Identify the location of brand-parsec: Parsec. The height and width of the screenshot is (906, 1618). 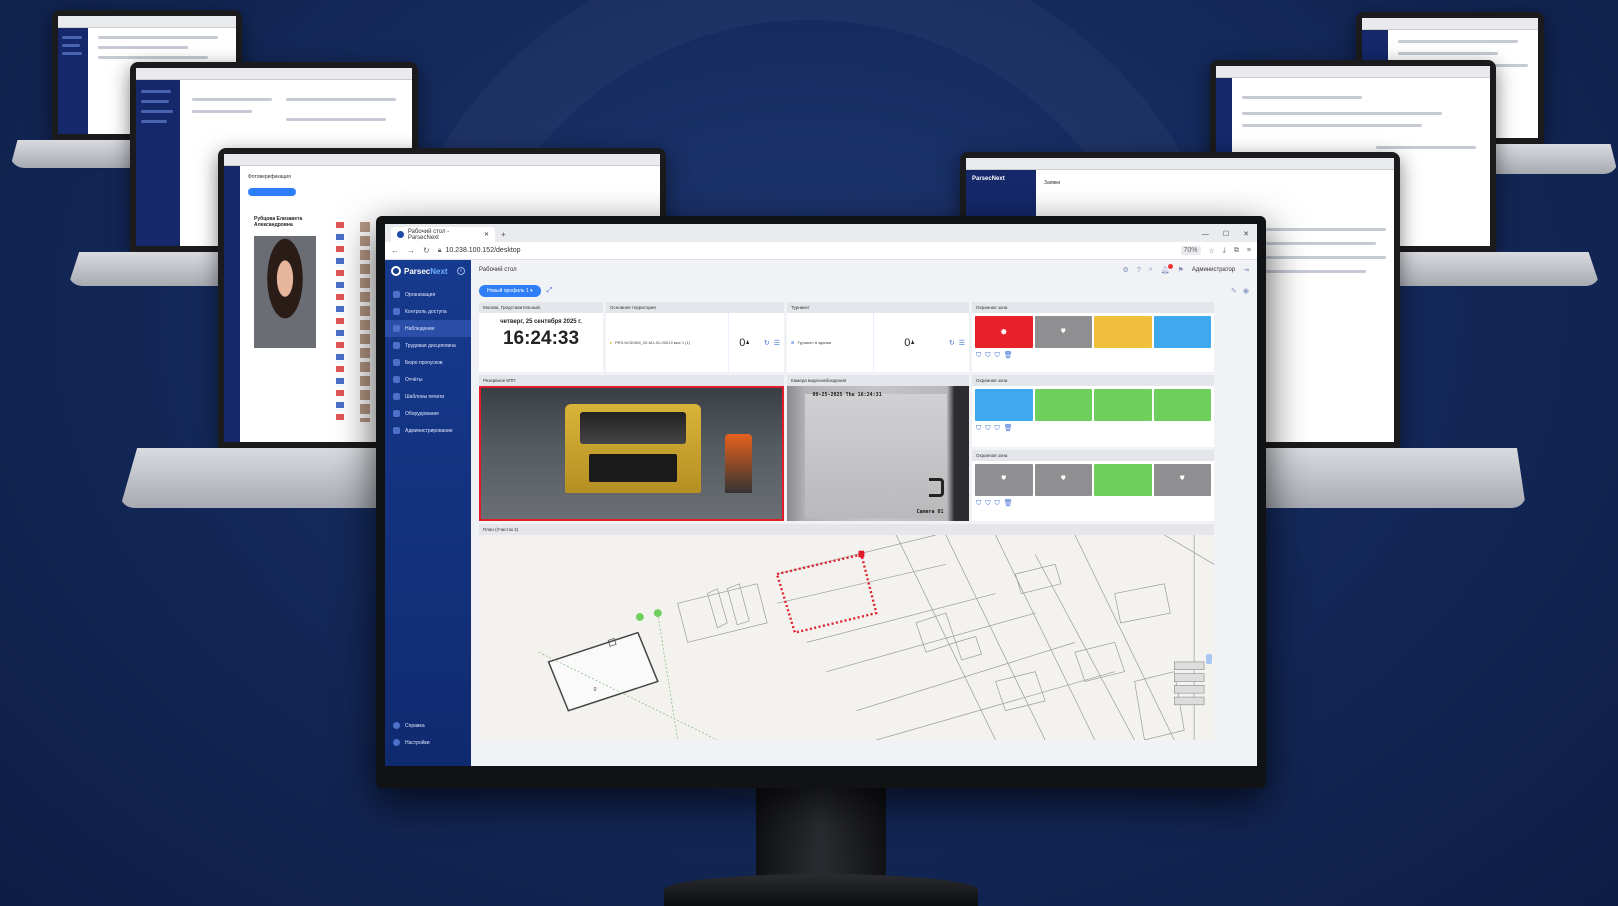
(417, 271).